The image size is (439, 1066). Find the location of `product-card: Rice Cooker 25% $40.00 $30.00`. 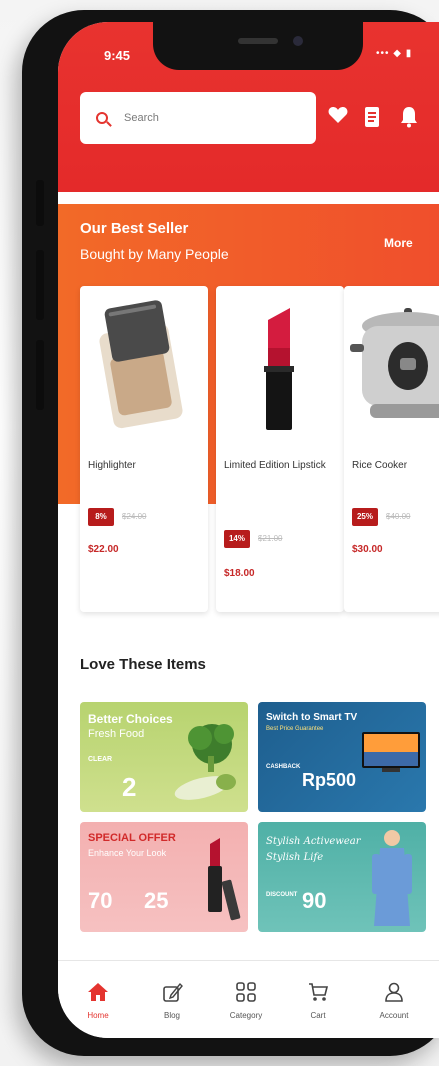

product-card: Rice Cooker 25% $40.00 $30.00 is located at coordinates (391, 449).